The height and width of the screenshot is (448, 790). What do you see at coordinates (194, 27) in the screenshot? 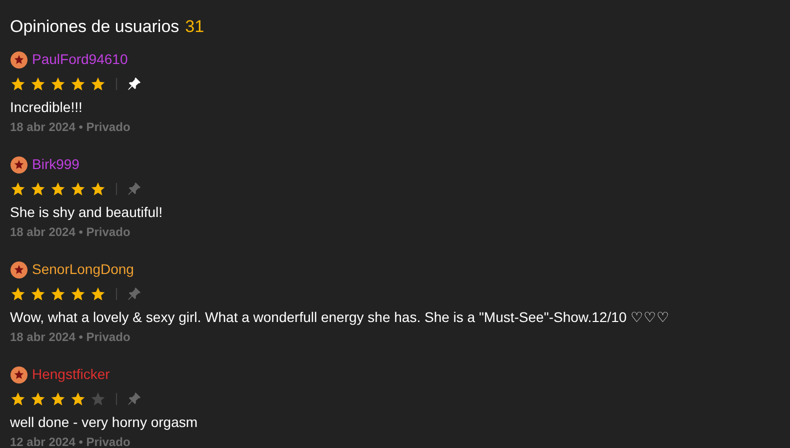
I see `review-count: 31` at bounding box center [194, 27].